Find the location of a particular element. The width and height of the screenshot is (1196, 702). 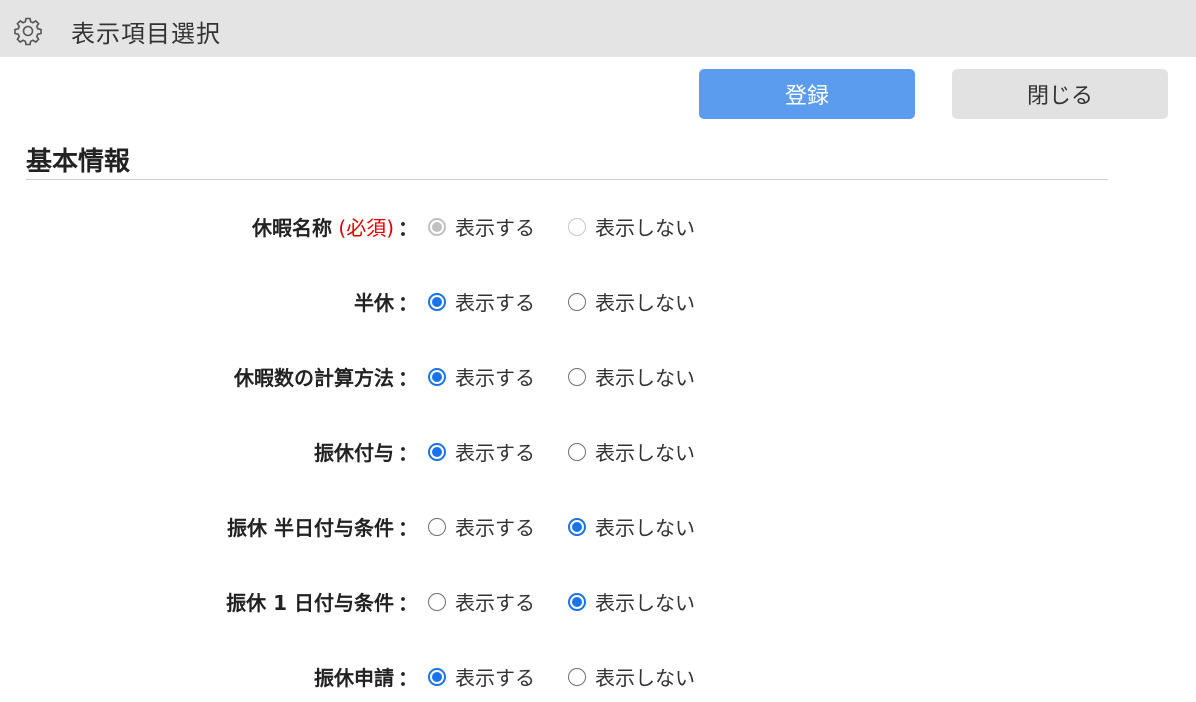

setting-label: 振休 半日付与条件： is located at coordinates (322, 526).